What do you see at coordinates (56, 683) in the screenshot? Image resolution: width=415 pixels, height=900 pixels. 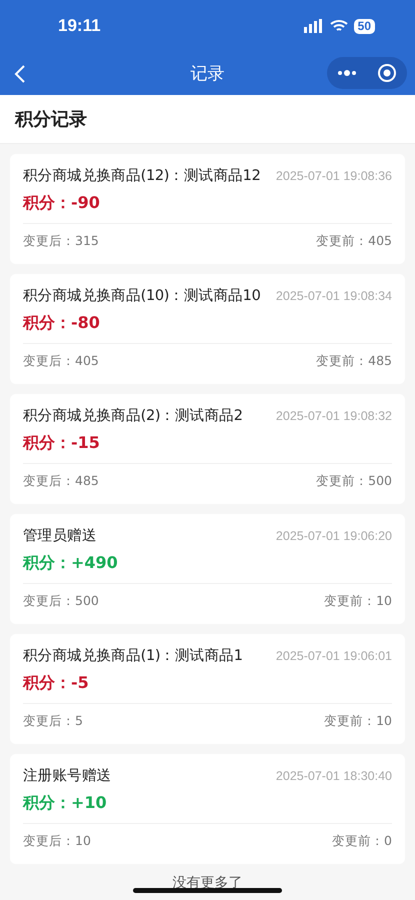 I see `points-change: 积分：-5` at bounding box center [56, 683].